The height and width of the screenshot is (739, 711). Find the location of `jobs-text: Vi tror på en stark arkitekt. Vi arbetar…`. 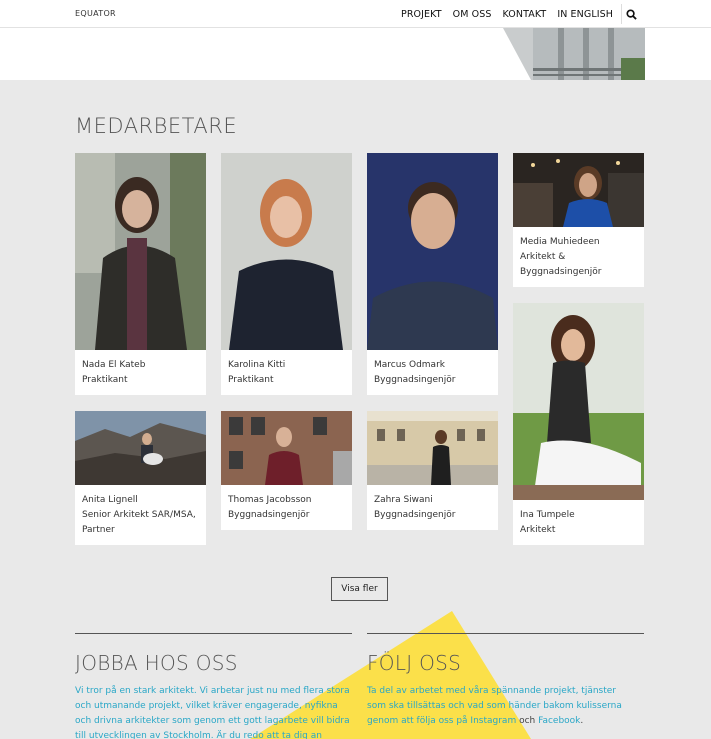

jobs-text: Vi tror på en stark arkitekt. Vi arbetar… is located at coordinates (217, 711).